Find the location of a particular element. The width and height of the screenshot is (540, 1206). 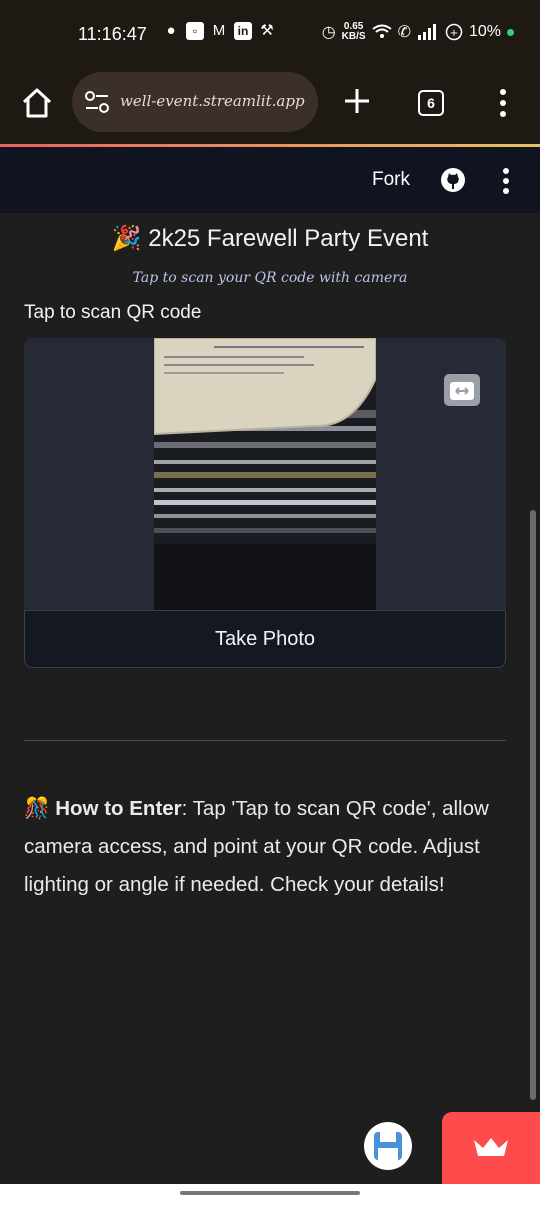

app-header: Fork is located at coordinates (270, 180).